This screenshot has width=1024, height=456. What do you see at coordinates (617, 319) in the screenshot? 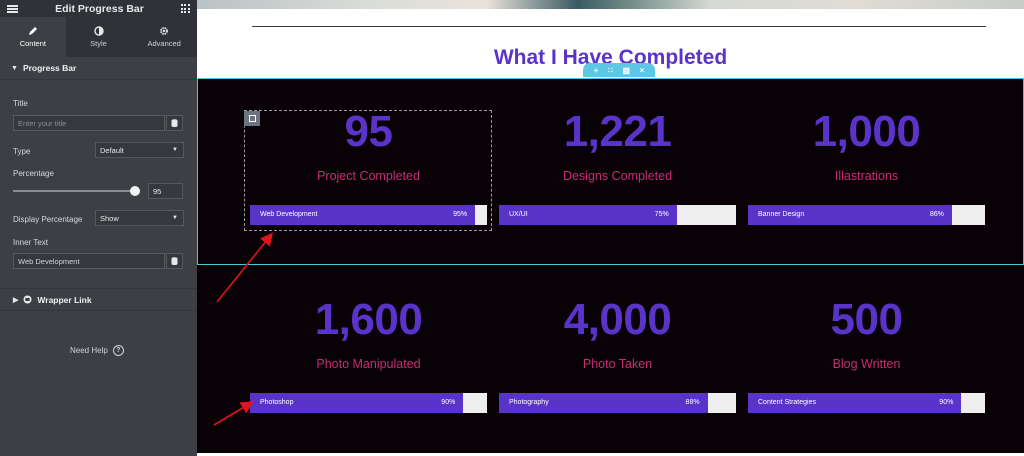
I see `counter-number: 4,000` at bounding box center [617, 319].